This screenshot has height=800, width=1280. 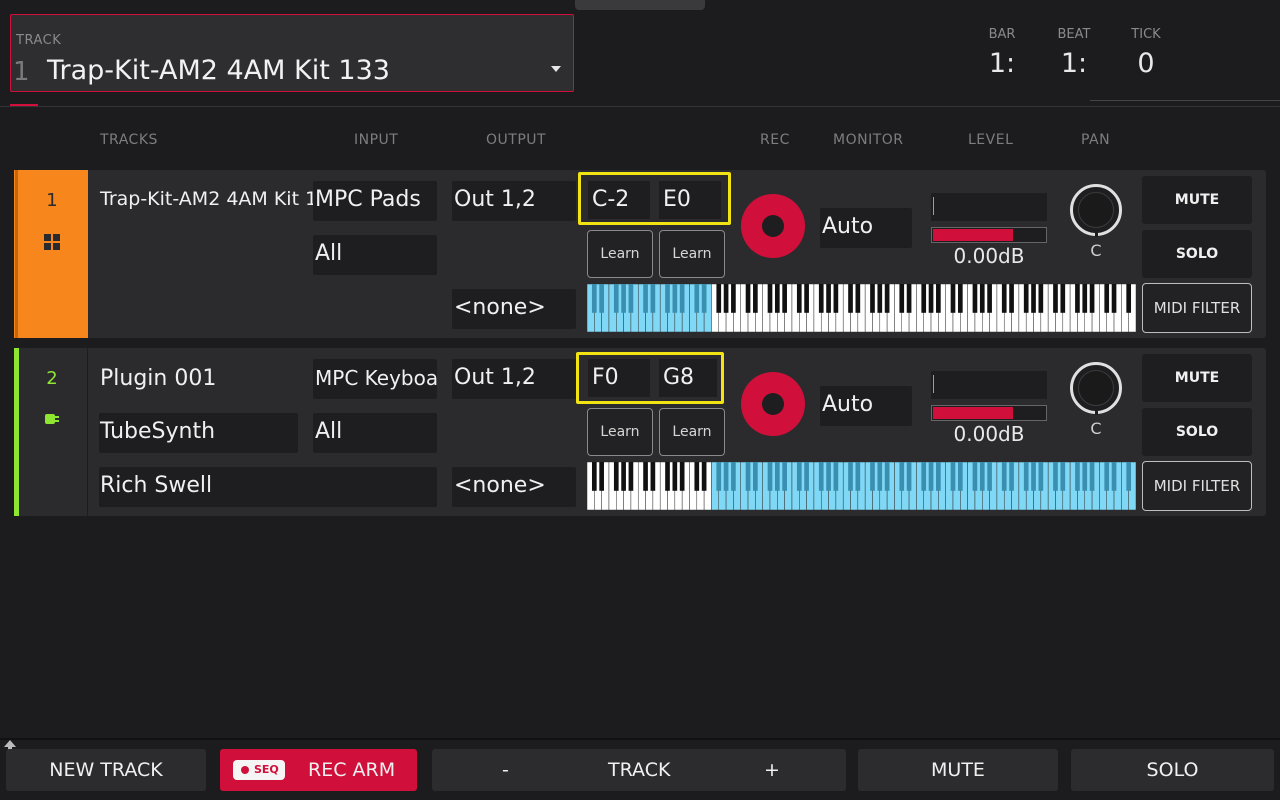 I want to click on track-2-pan-knob, so click(x=1096, y=388).